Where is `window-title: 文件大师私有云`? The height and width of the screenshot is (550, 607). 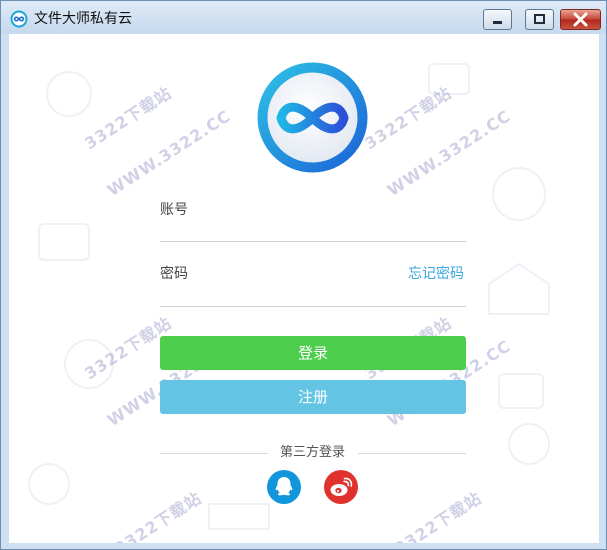 window-title: 文件大师私有云 is located at coordinates (83, 19).